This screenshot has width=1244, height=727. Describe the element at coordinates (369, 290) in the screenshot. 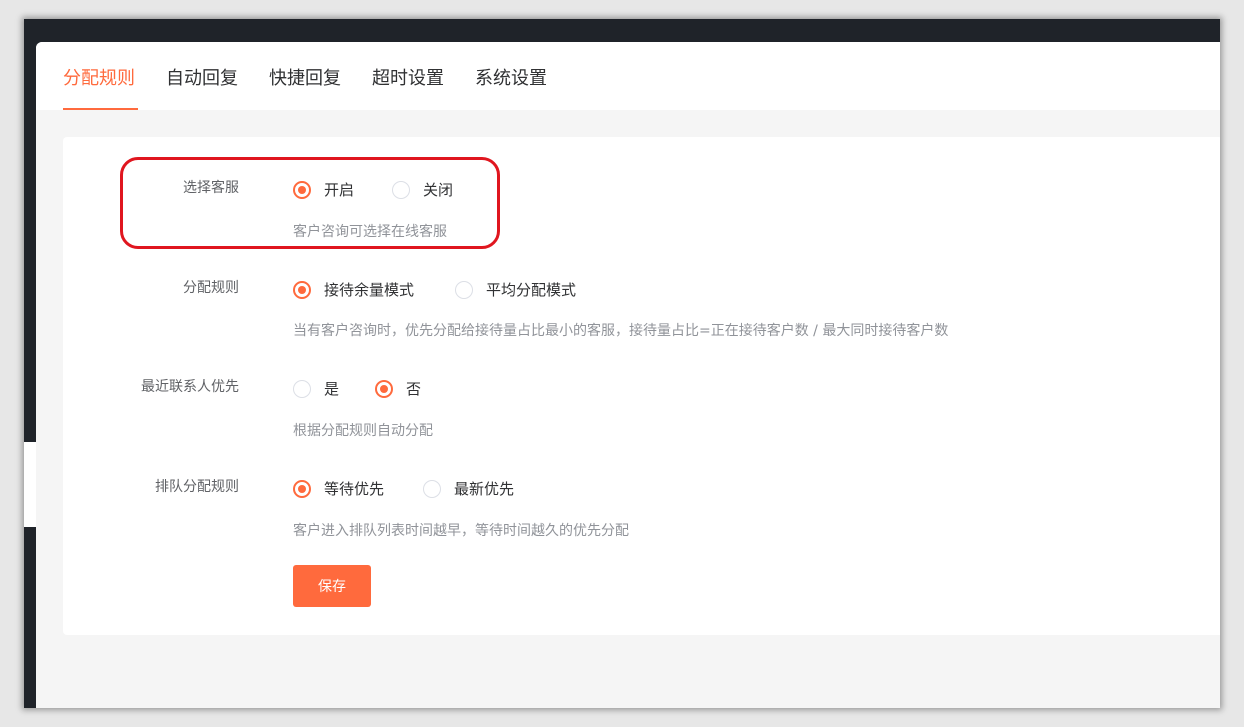

I see `radio-label: 接待余量模式` at that location.